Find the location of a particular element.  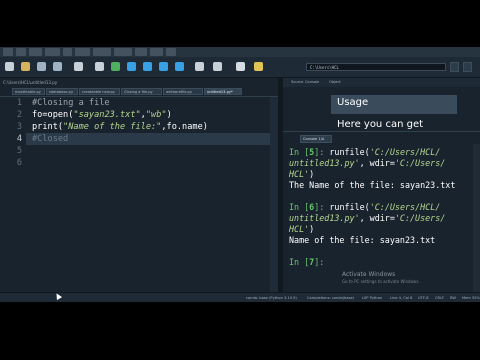

menu-search is located at coordinates (35, 52).